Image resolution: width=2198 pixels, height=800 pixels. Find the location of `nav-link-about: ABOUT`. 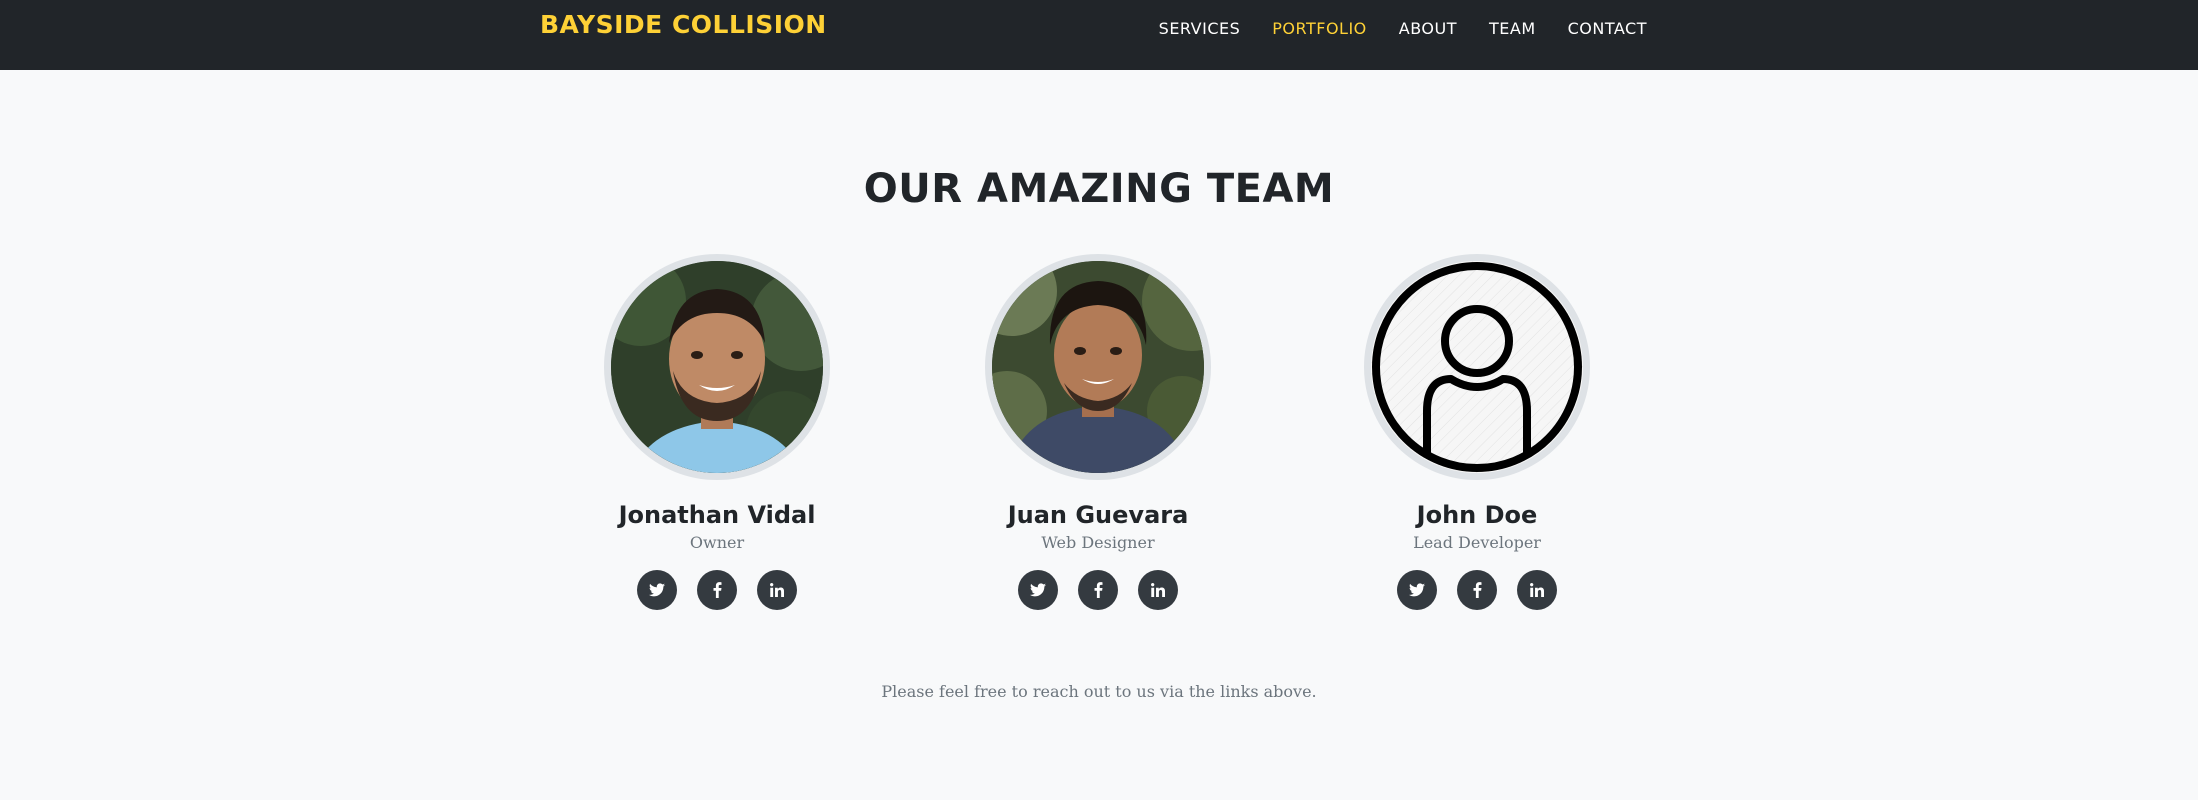

nav-link-about: ABOUT is located at coordinates (1428, 29).